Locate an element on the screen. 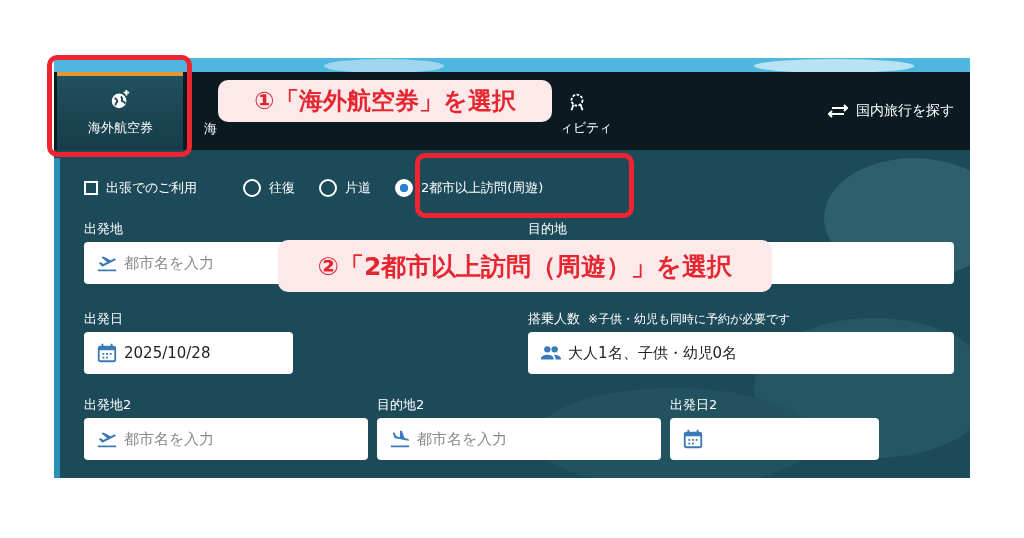 This screenshot has width=1024, height=538. field-note: ※子供・幼児も同時に予約が必要です is located at coordinates (689, 319).